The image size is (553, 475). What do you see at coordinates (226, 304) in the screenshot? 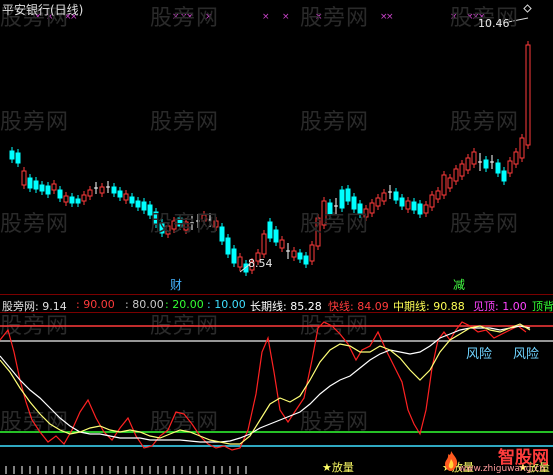
I see `level-10: : 10.00` at bounding box center [226, 304].